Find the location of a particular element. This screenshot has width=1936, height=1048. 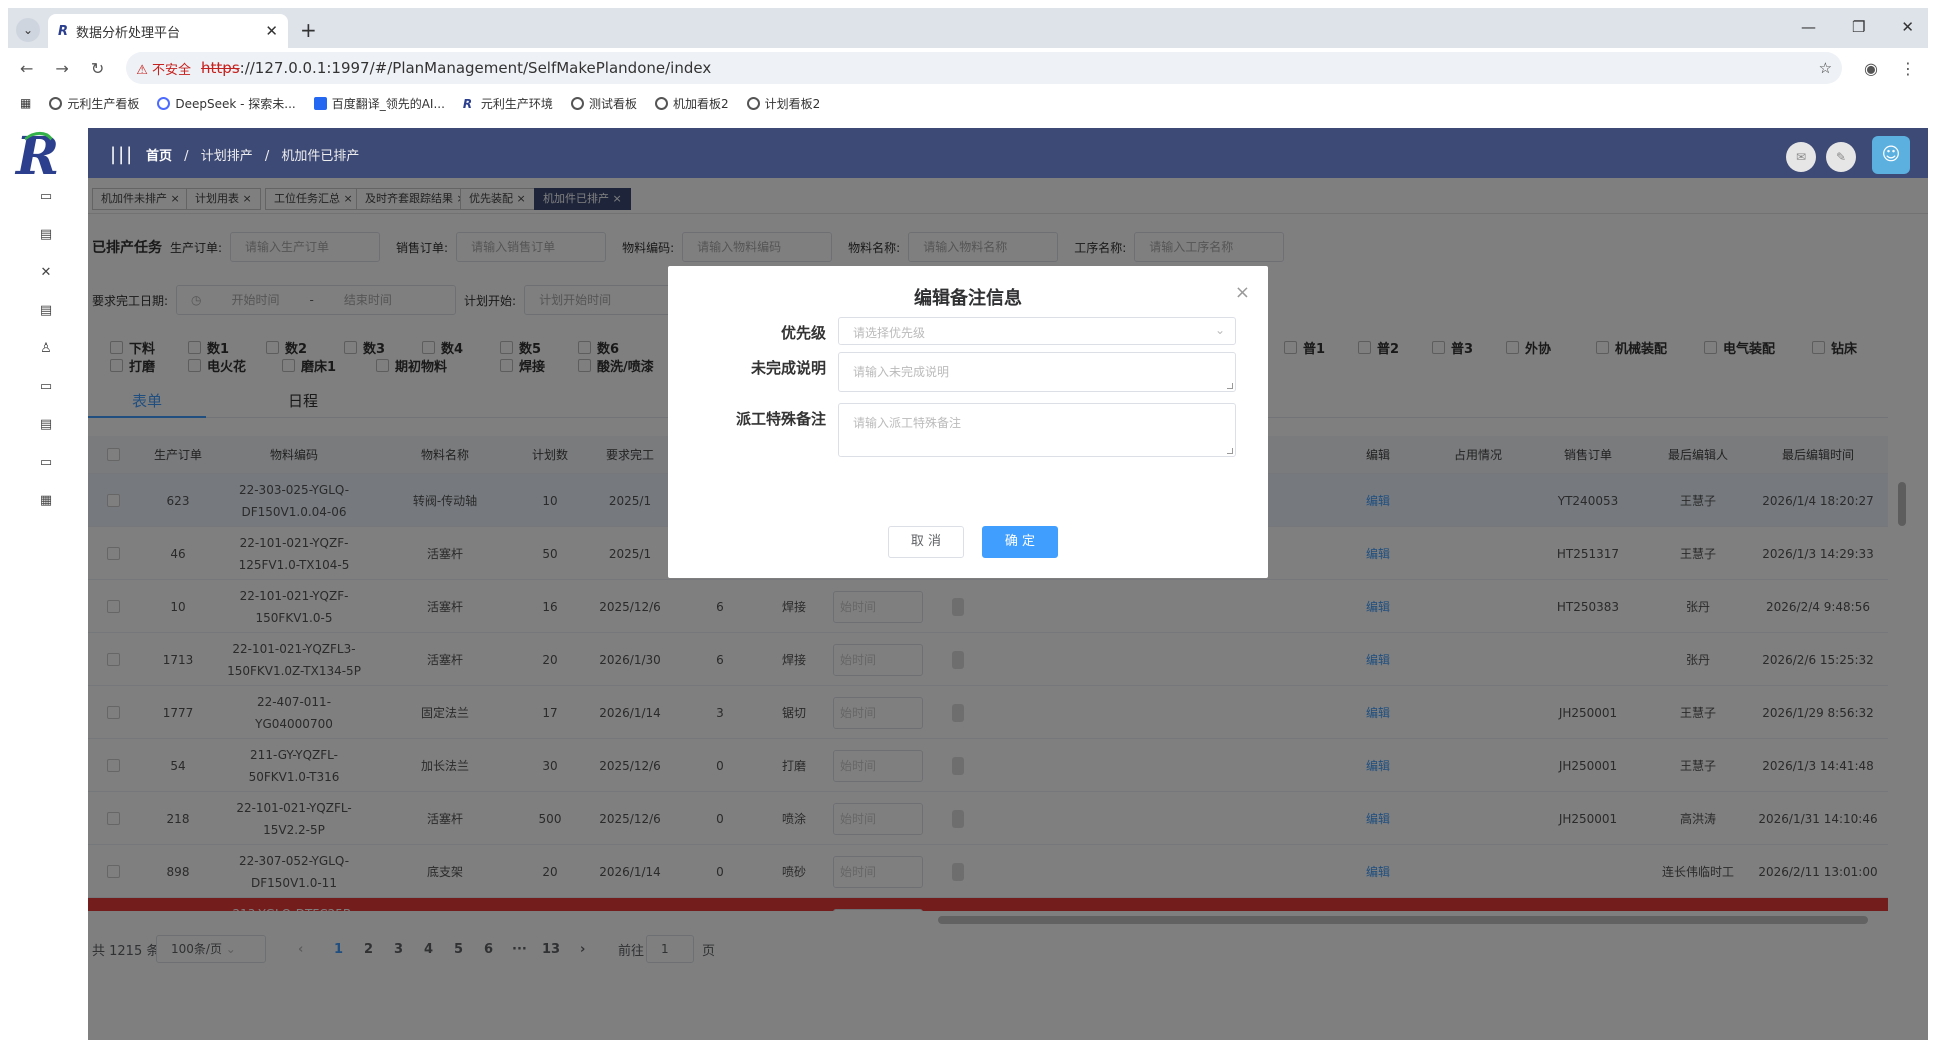

translate-icon is located at coordinates (320, 103).